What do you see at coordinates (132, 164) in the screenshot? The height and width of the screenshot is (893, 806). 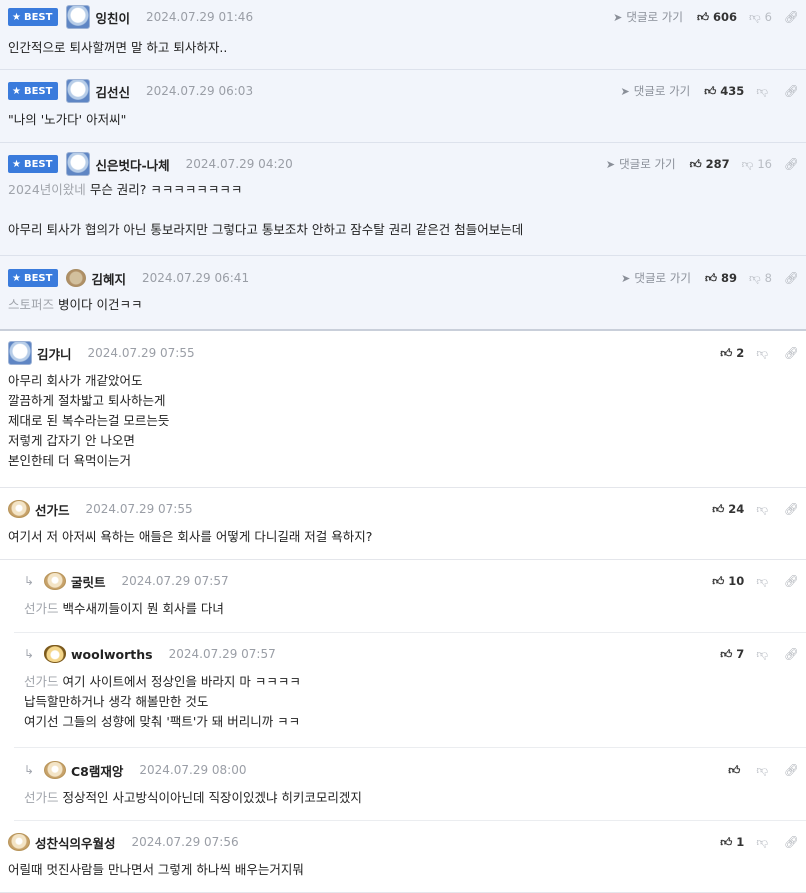 I see `author-name: 신은벗다-나체` at bounding box center [132, 164].